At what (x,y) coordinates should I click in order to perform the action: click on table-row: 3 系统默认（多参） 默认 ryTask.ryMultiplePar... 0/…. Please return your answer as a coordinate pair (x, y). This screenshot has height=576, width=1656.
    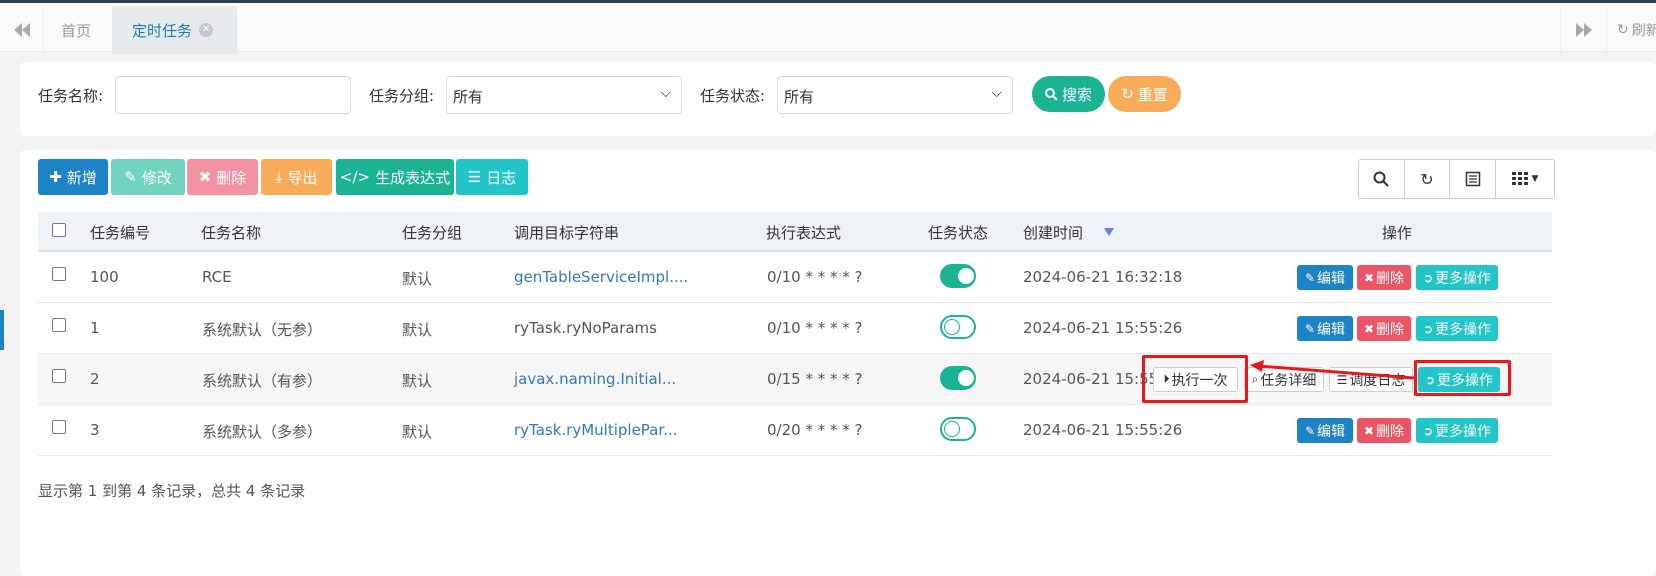
    Looking at the image, I should click on (795, 430).